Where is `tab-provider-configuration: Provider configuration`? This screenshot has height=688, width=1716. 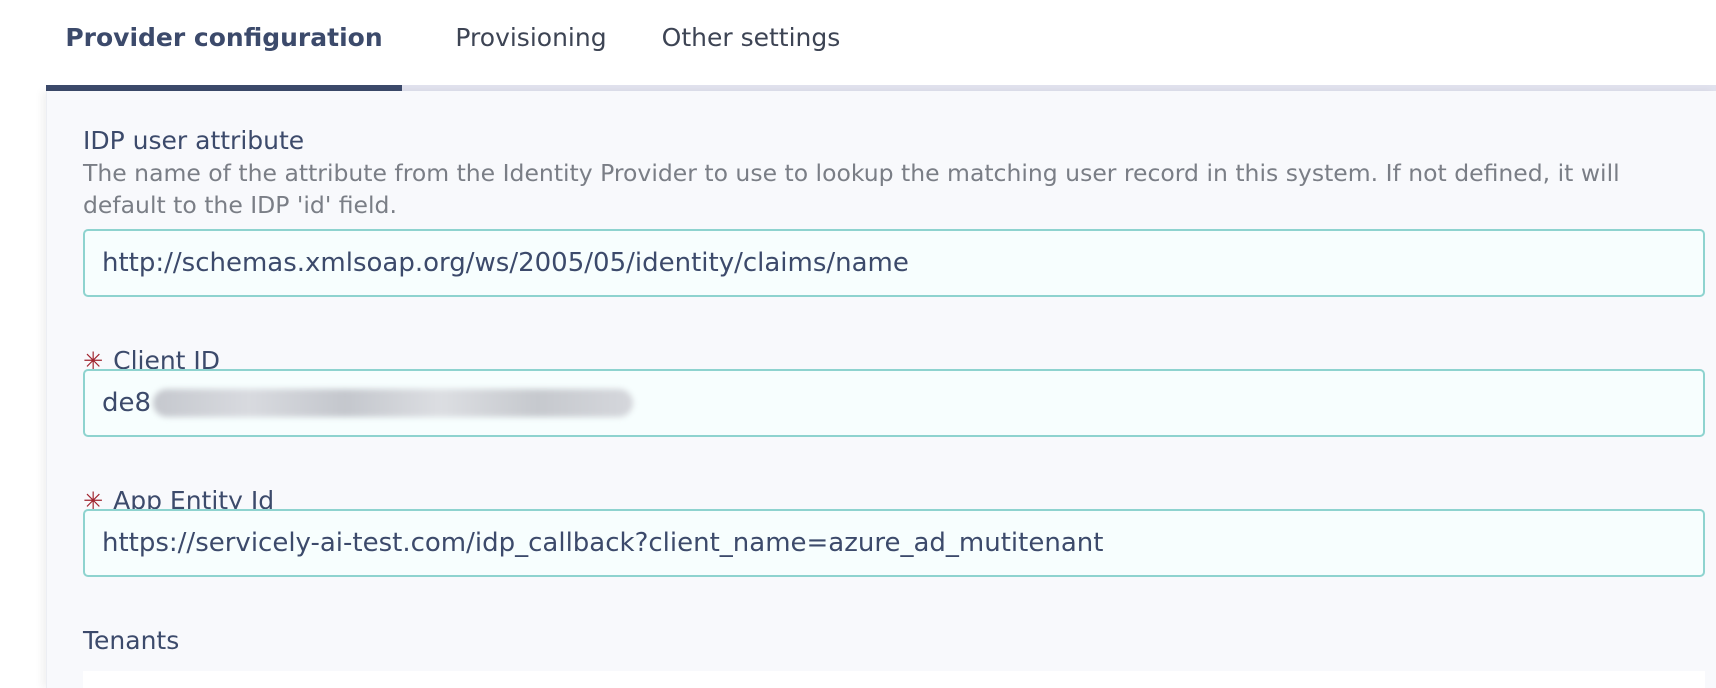 tab-provider-configuration: Provider configuration is located at coordinates (224, 46).